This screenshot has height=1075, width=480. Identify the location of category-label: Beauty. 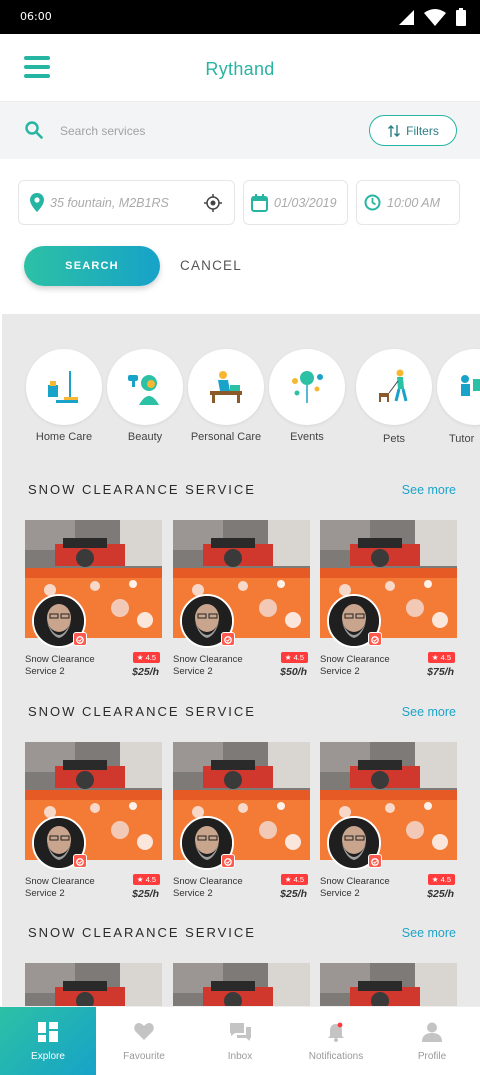
(145, 437).